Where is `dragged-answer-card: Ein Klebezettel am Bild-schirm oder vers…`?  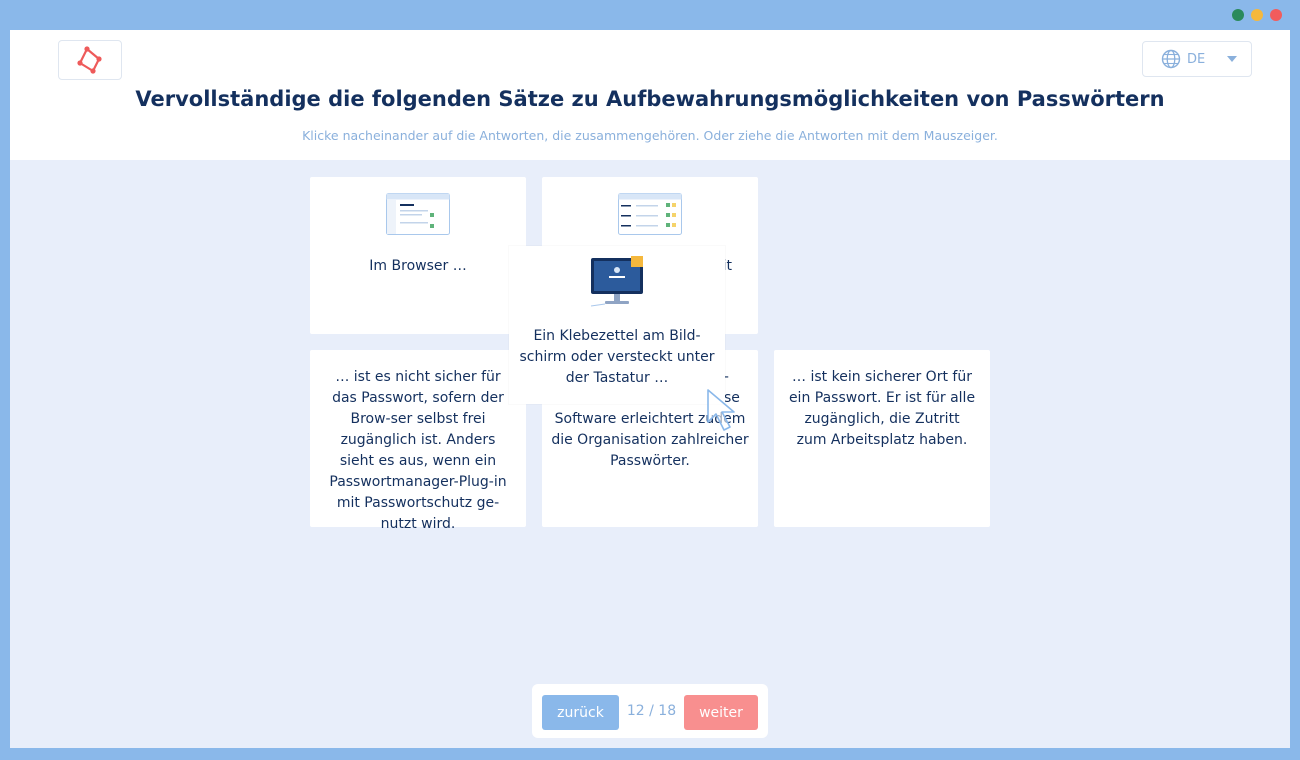 dragged-answer-card: Ein Klebezettel am Bild-schirm oder vers… is located at coordinates (617, 325).